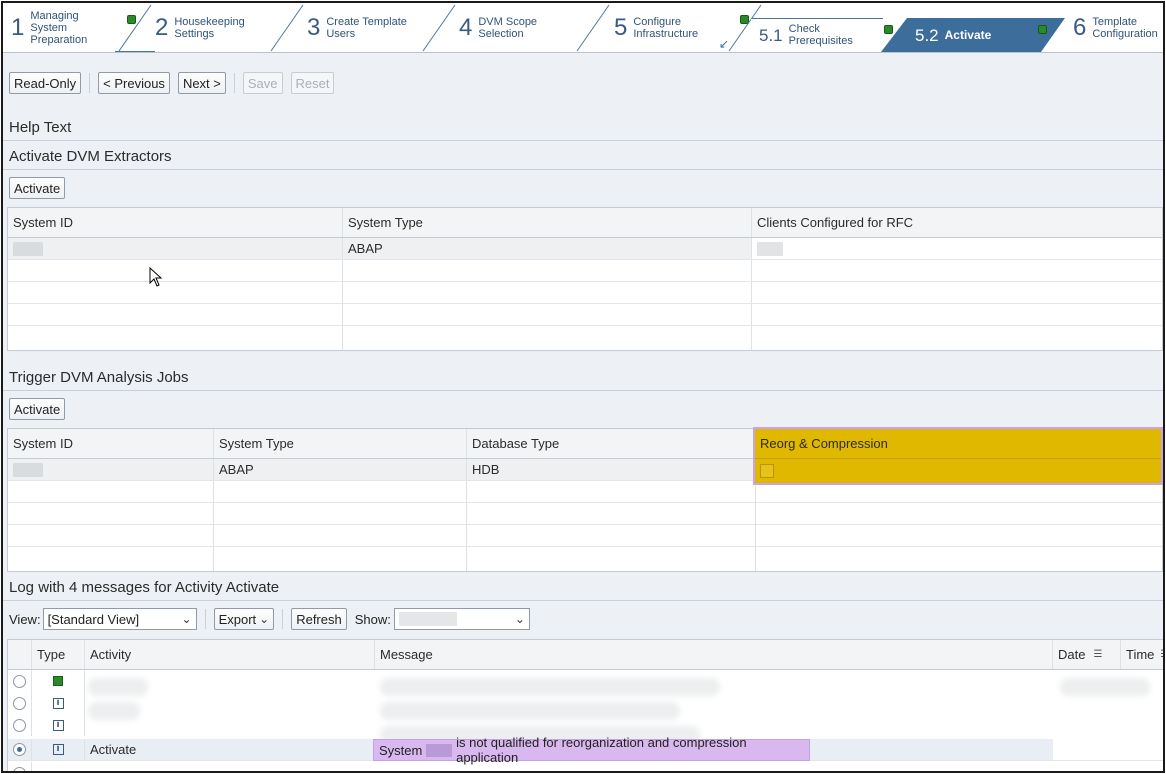  I want to click on activity-cell: Activate, so click(230, 749).